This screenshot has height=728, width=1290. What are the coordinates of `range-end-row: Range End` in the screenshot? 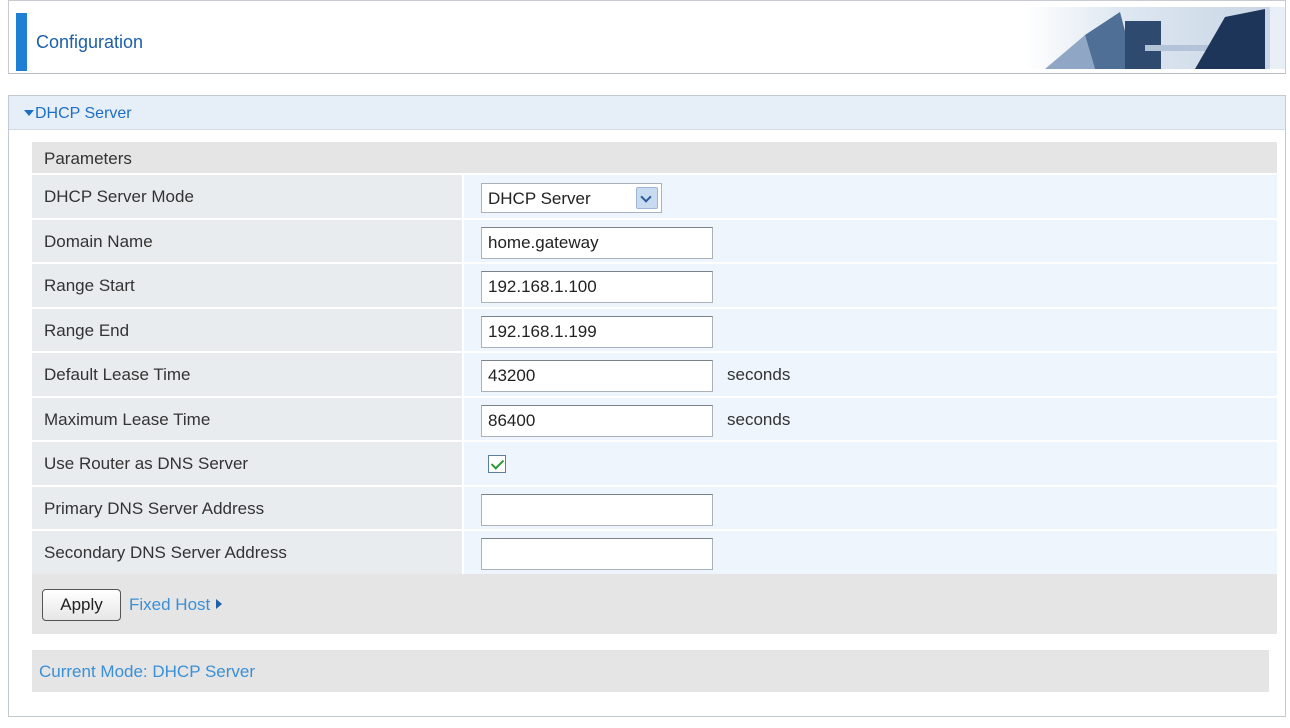 It's located at (654, 330).